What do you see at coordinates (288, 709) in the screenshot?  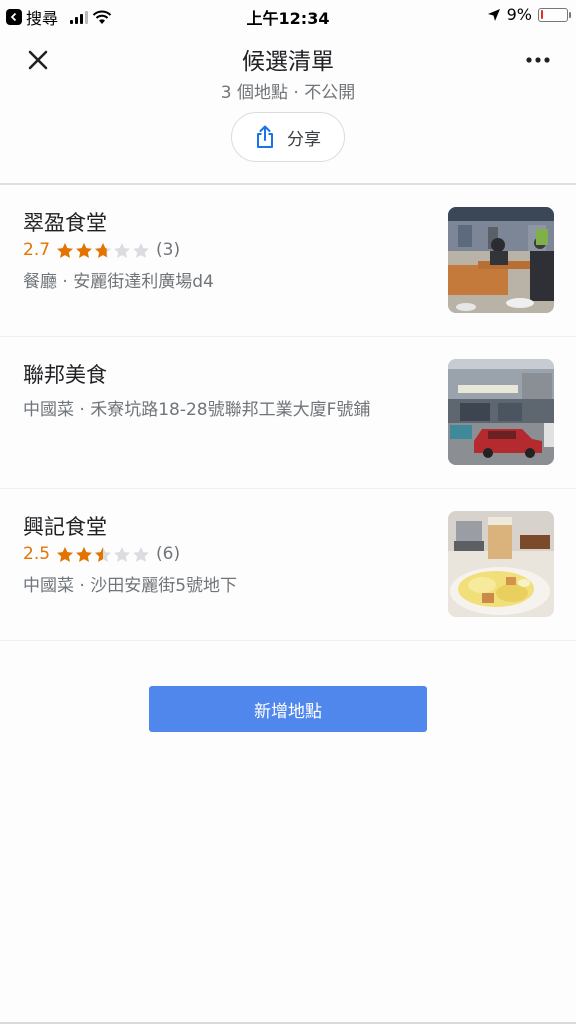 I see `add-place-button: 新增地點` at bounding box center [288, 709].